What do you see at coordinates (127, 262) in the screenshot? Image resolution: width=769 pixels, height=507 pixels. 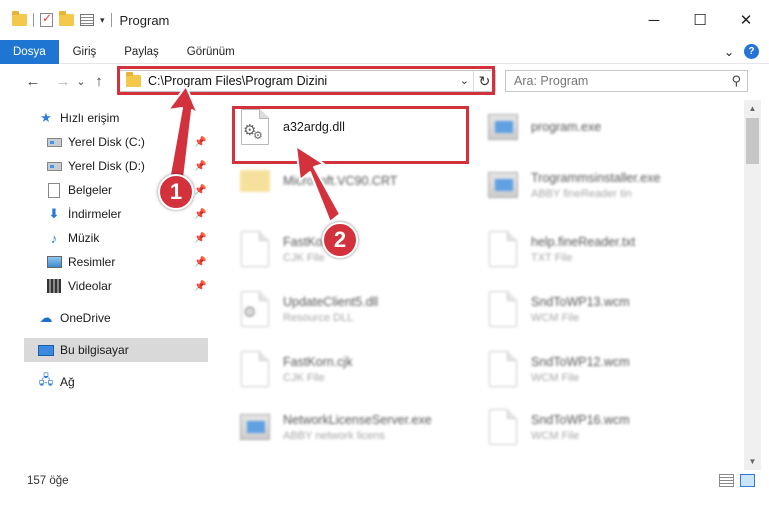 I see `sidebar-item-pictures: Resimler 📌` at bounding box center [127, 262].